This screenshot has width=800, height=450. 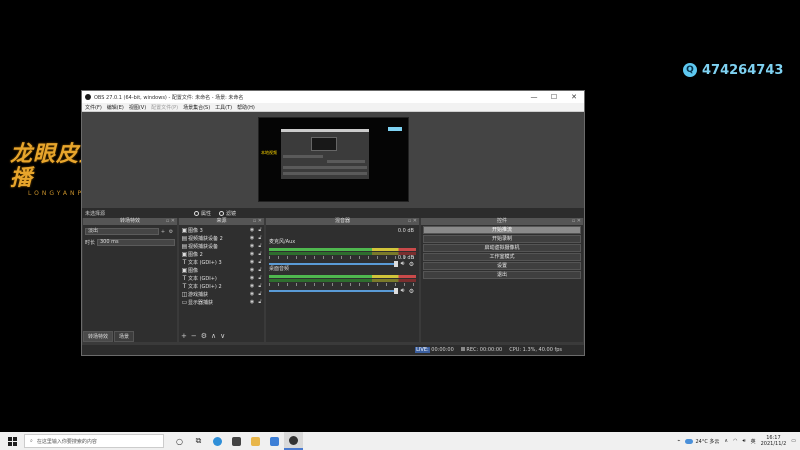 I want to click on slider-knob, so click(x=396, y=291).